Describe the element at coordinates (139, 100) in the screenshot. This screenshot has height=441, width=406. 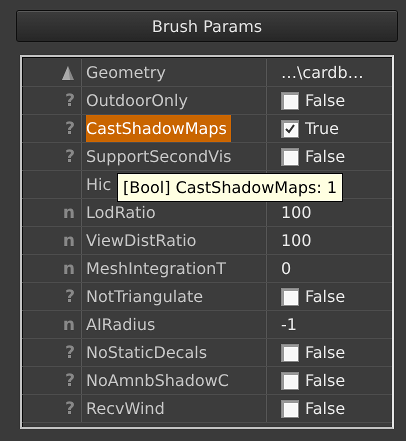
I see `property-name: OutdoorOnly` at that location.